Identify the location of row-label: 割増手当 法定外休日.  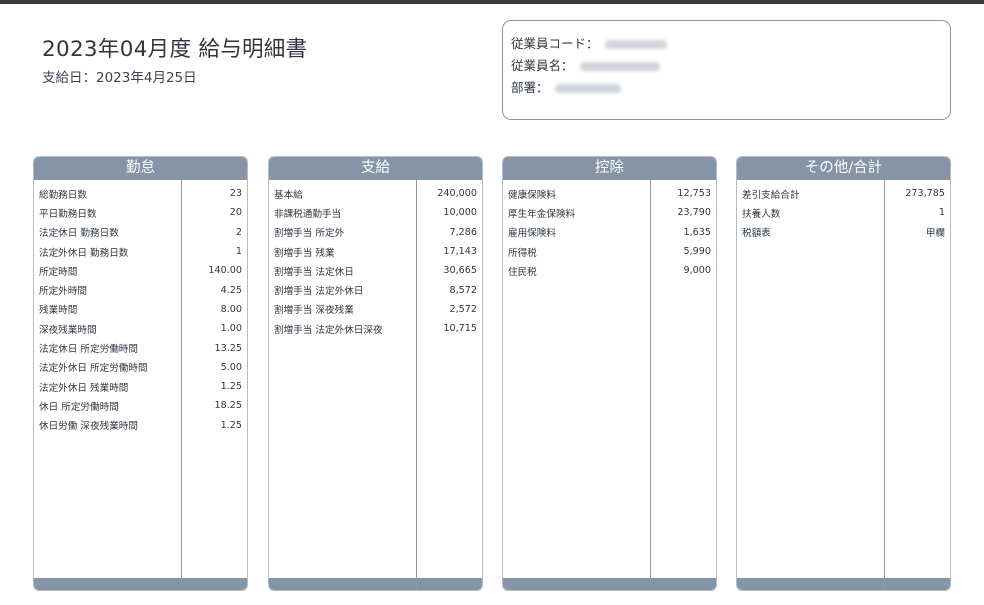
(319, 292).